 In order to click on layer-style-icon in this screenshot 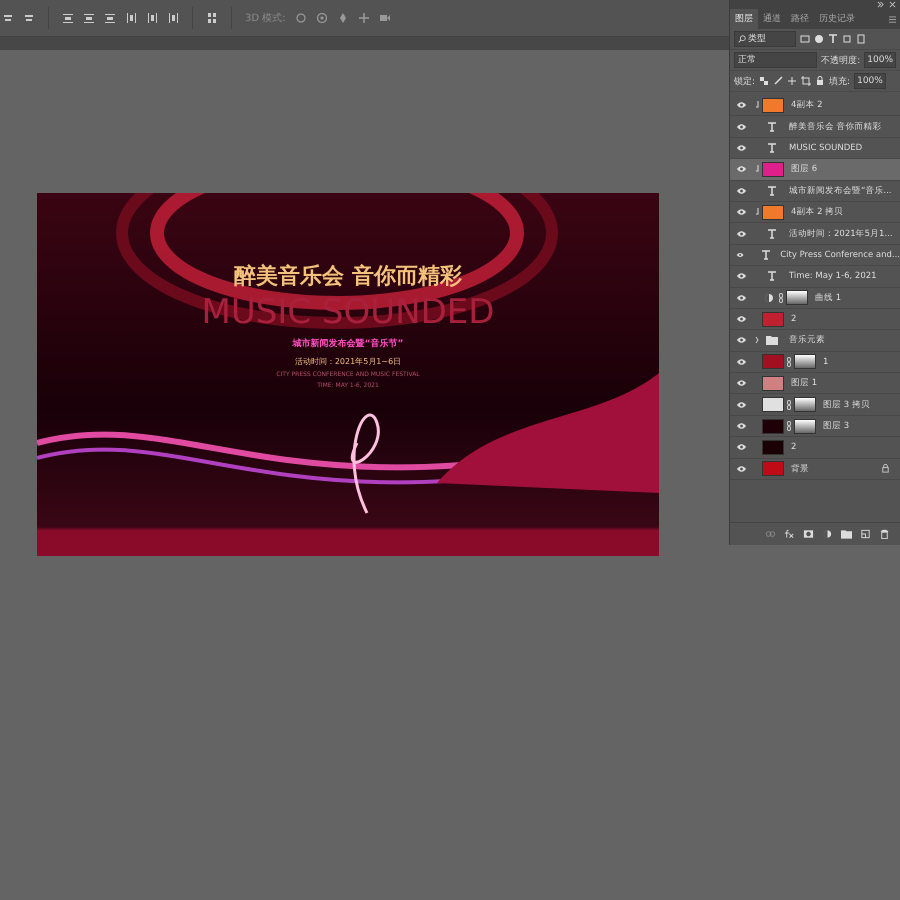, I will do `click(789, 534)`.